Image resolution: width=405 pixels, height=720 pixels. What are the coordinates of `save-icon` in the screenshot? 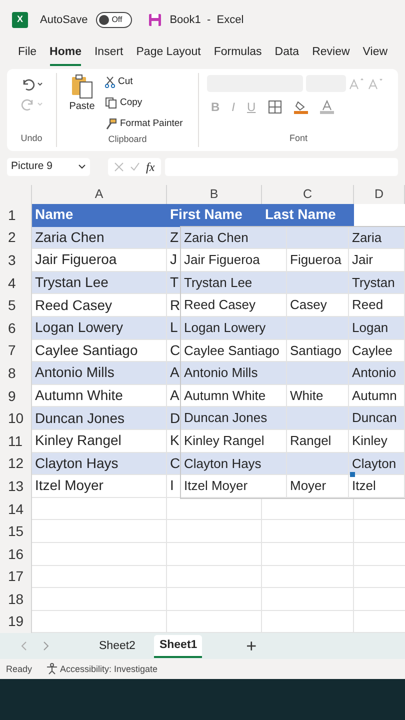 It's located at (155, 20).